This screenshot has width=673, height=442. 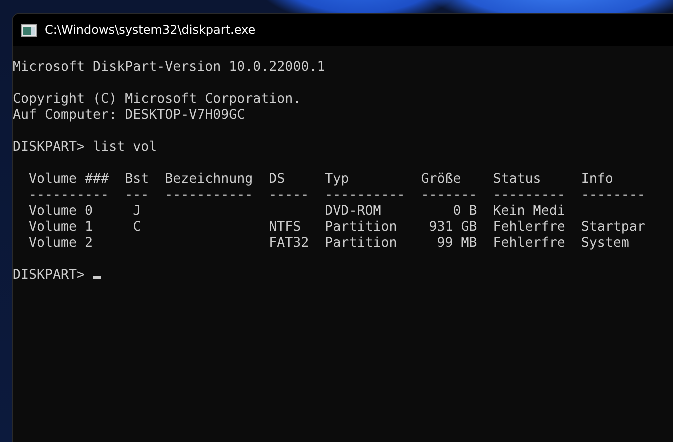 What do you see at coordinates (69, 180) in the screenshot?
I see `column-header: Volume ###` at bounding box center [69, 180].